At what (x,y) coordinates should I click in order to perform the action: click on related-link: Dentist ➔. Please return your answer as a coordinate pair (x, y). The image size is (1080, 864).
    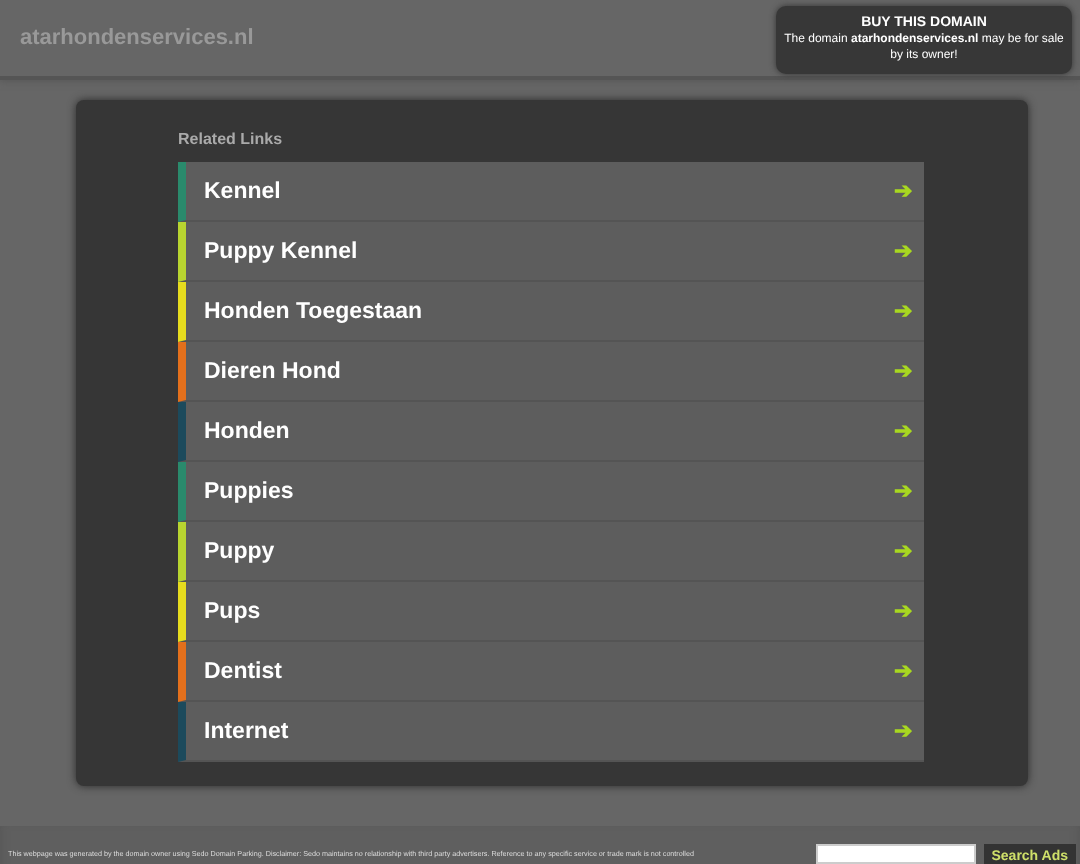
    Looking at the image, I should click on (551, 672).